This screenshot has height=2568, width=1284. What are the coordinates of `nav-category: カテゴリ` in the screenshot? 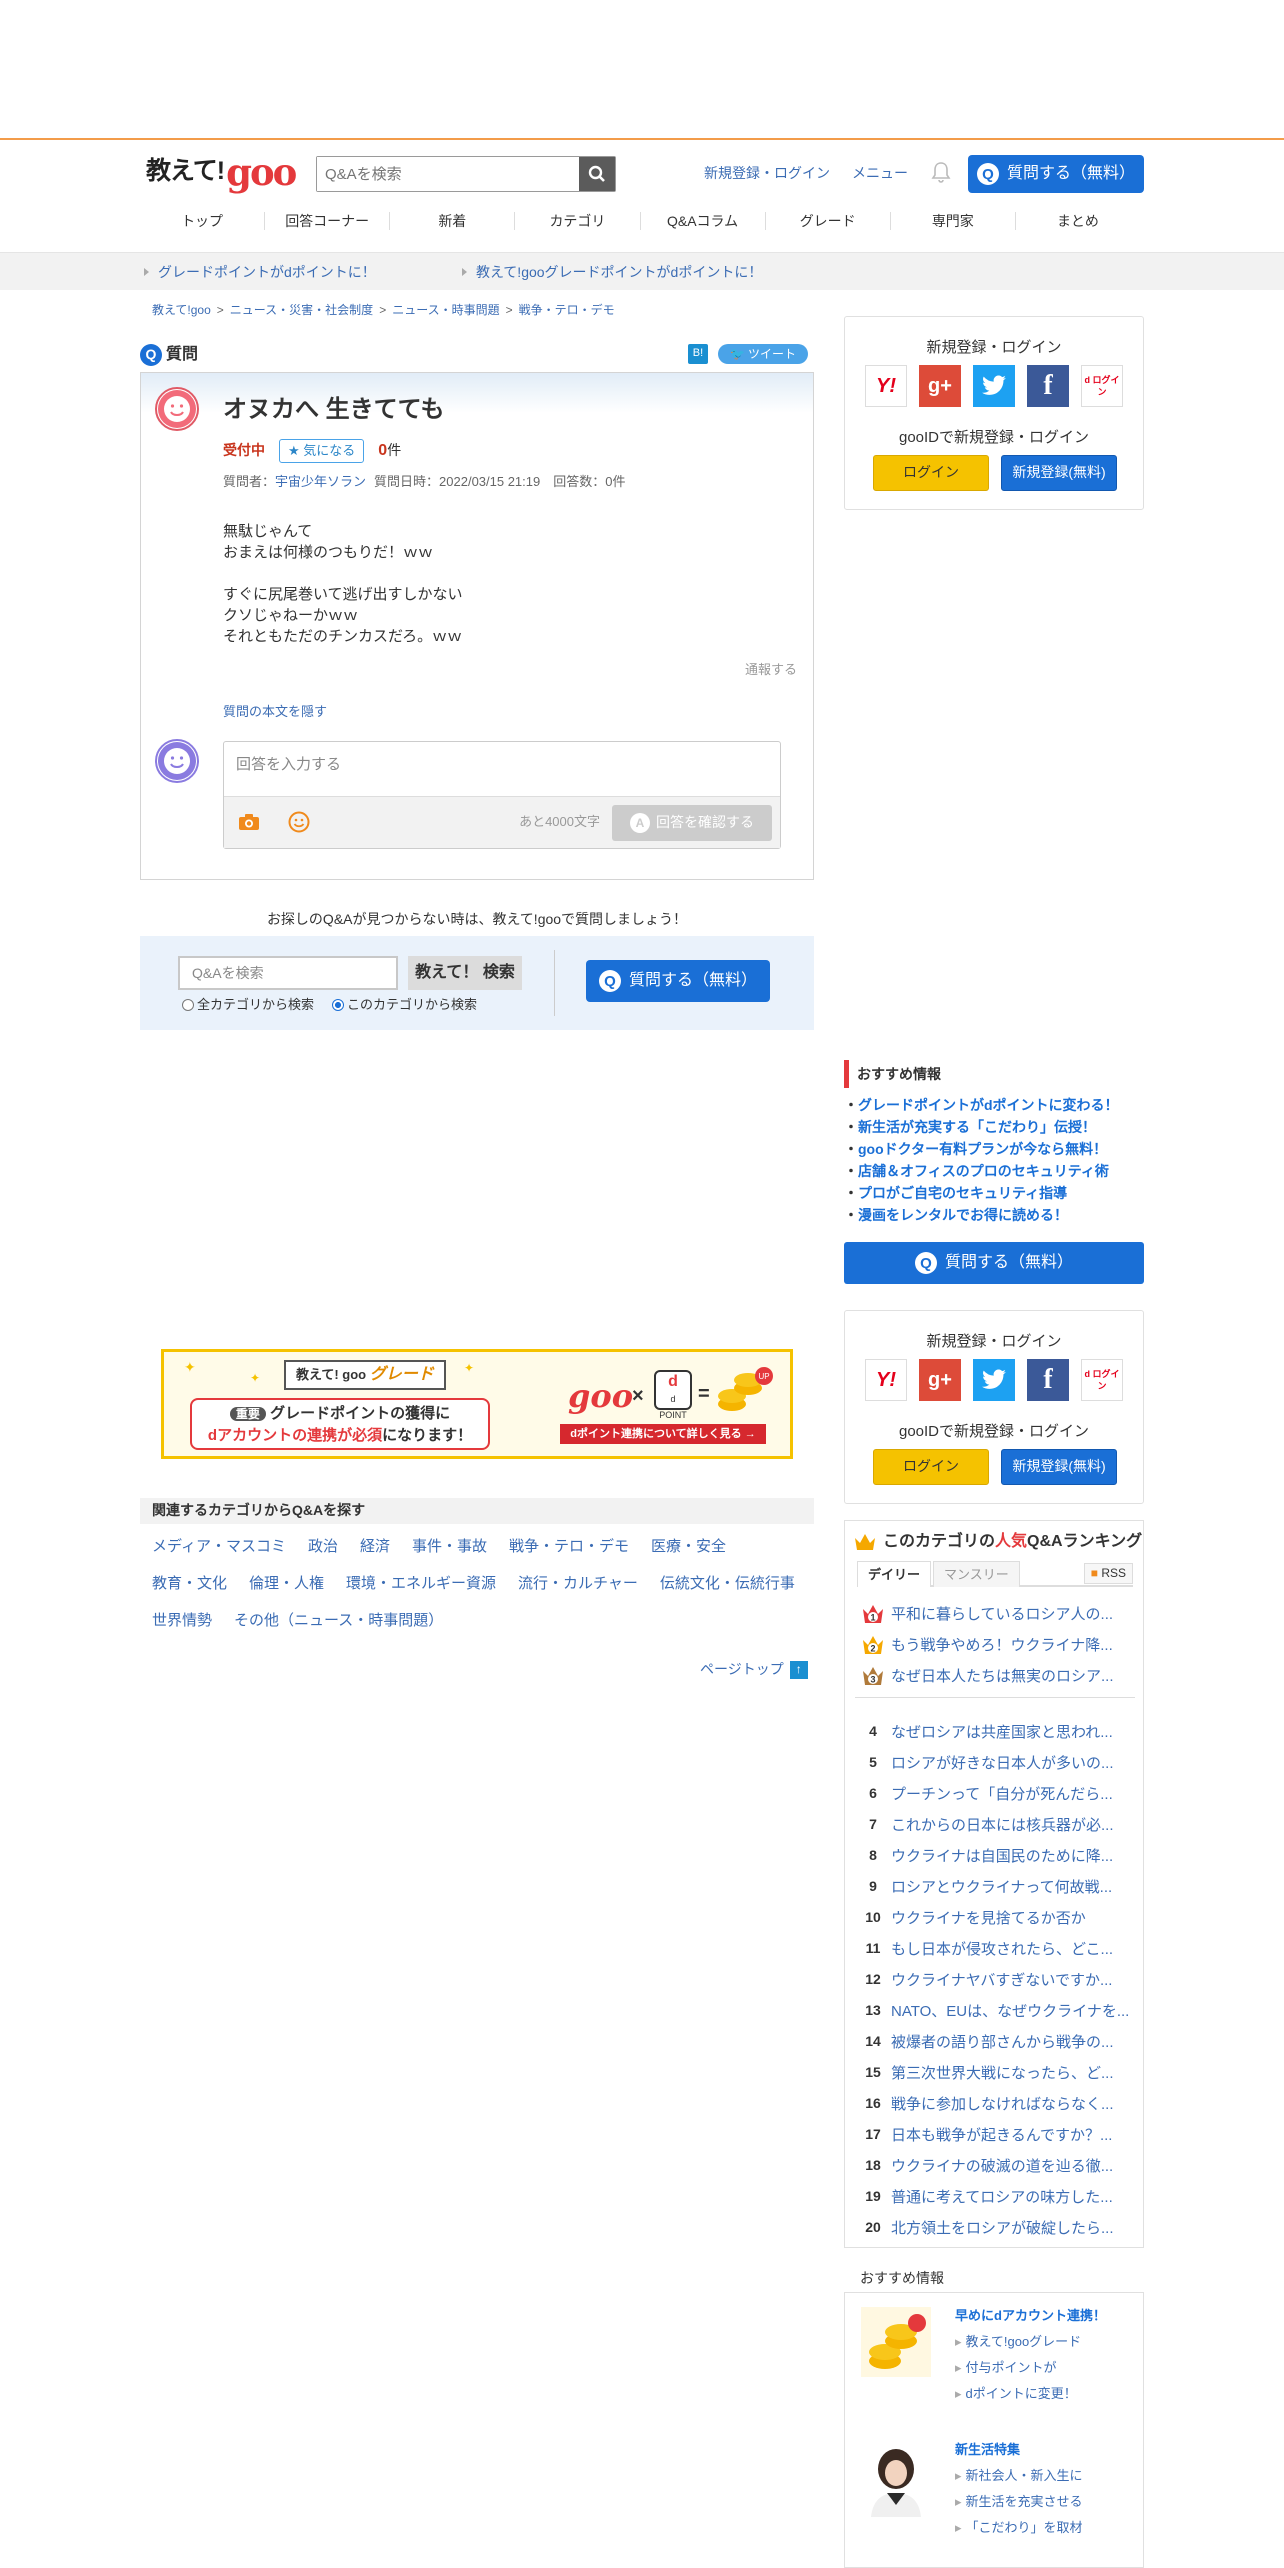 It's located at (576, 221).